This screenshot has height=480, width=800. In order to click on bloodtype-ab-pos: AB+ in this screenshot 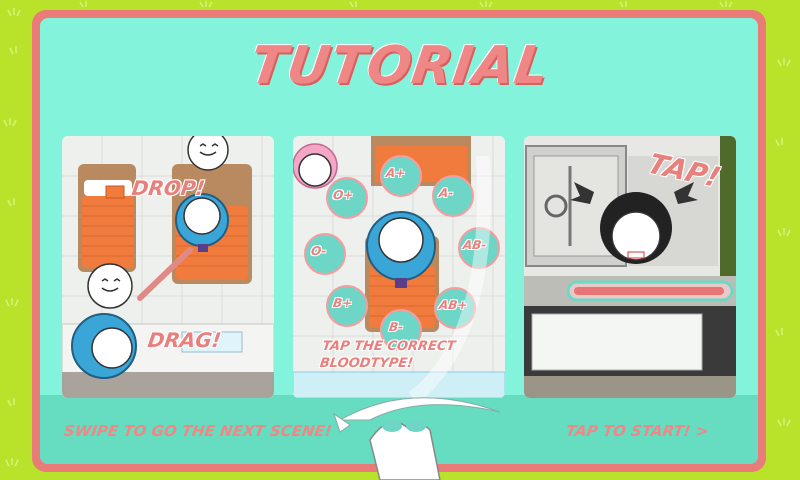, I will do `click(453, 305)`.